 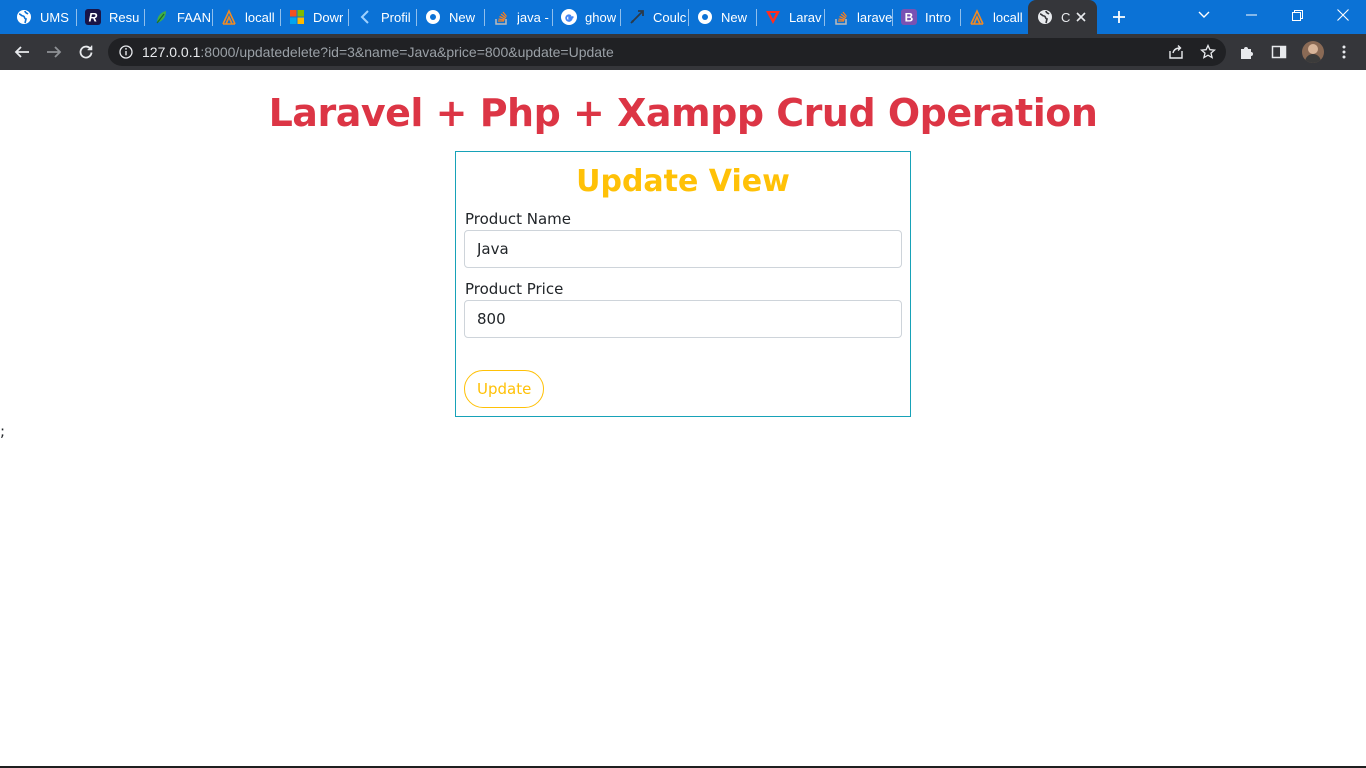 I want to click on browser-tab-4: locall, so click(x=246, y=17).